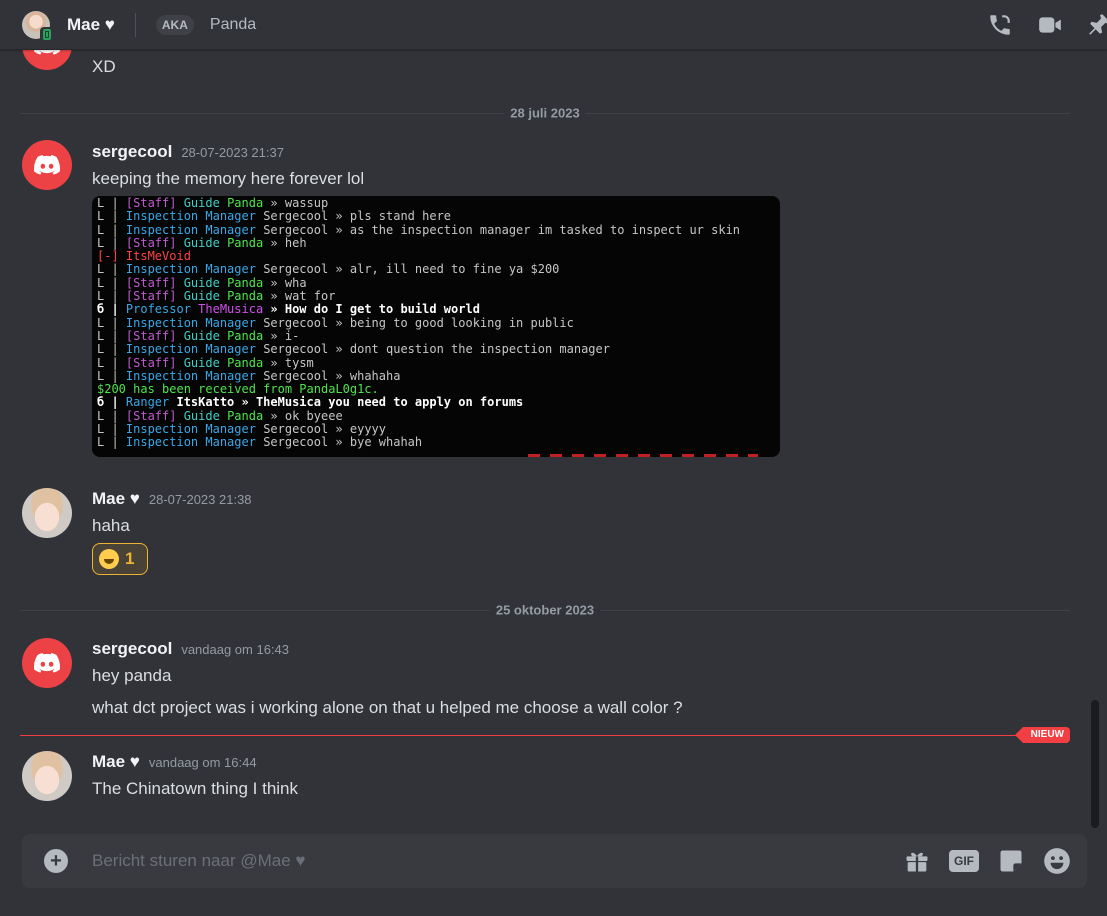  What do you see at coordinates (438, 335) in the screenshot?
I see `chat-log-line: L | [Staff] Guide Panda » i-` at bounding box center [438, 335].